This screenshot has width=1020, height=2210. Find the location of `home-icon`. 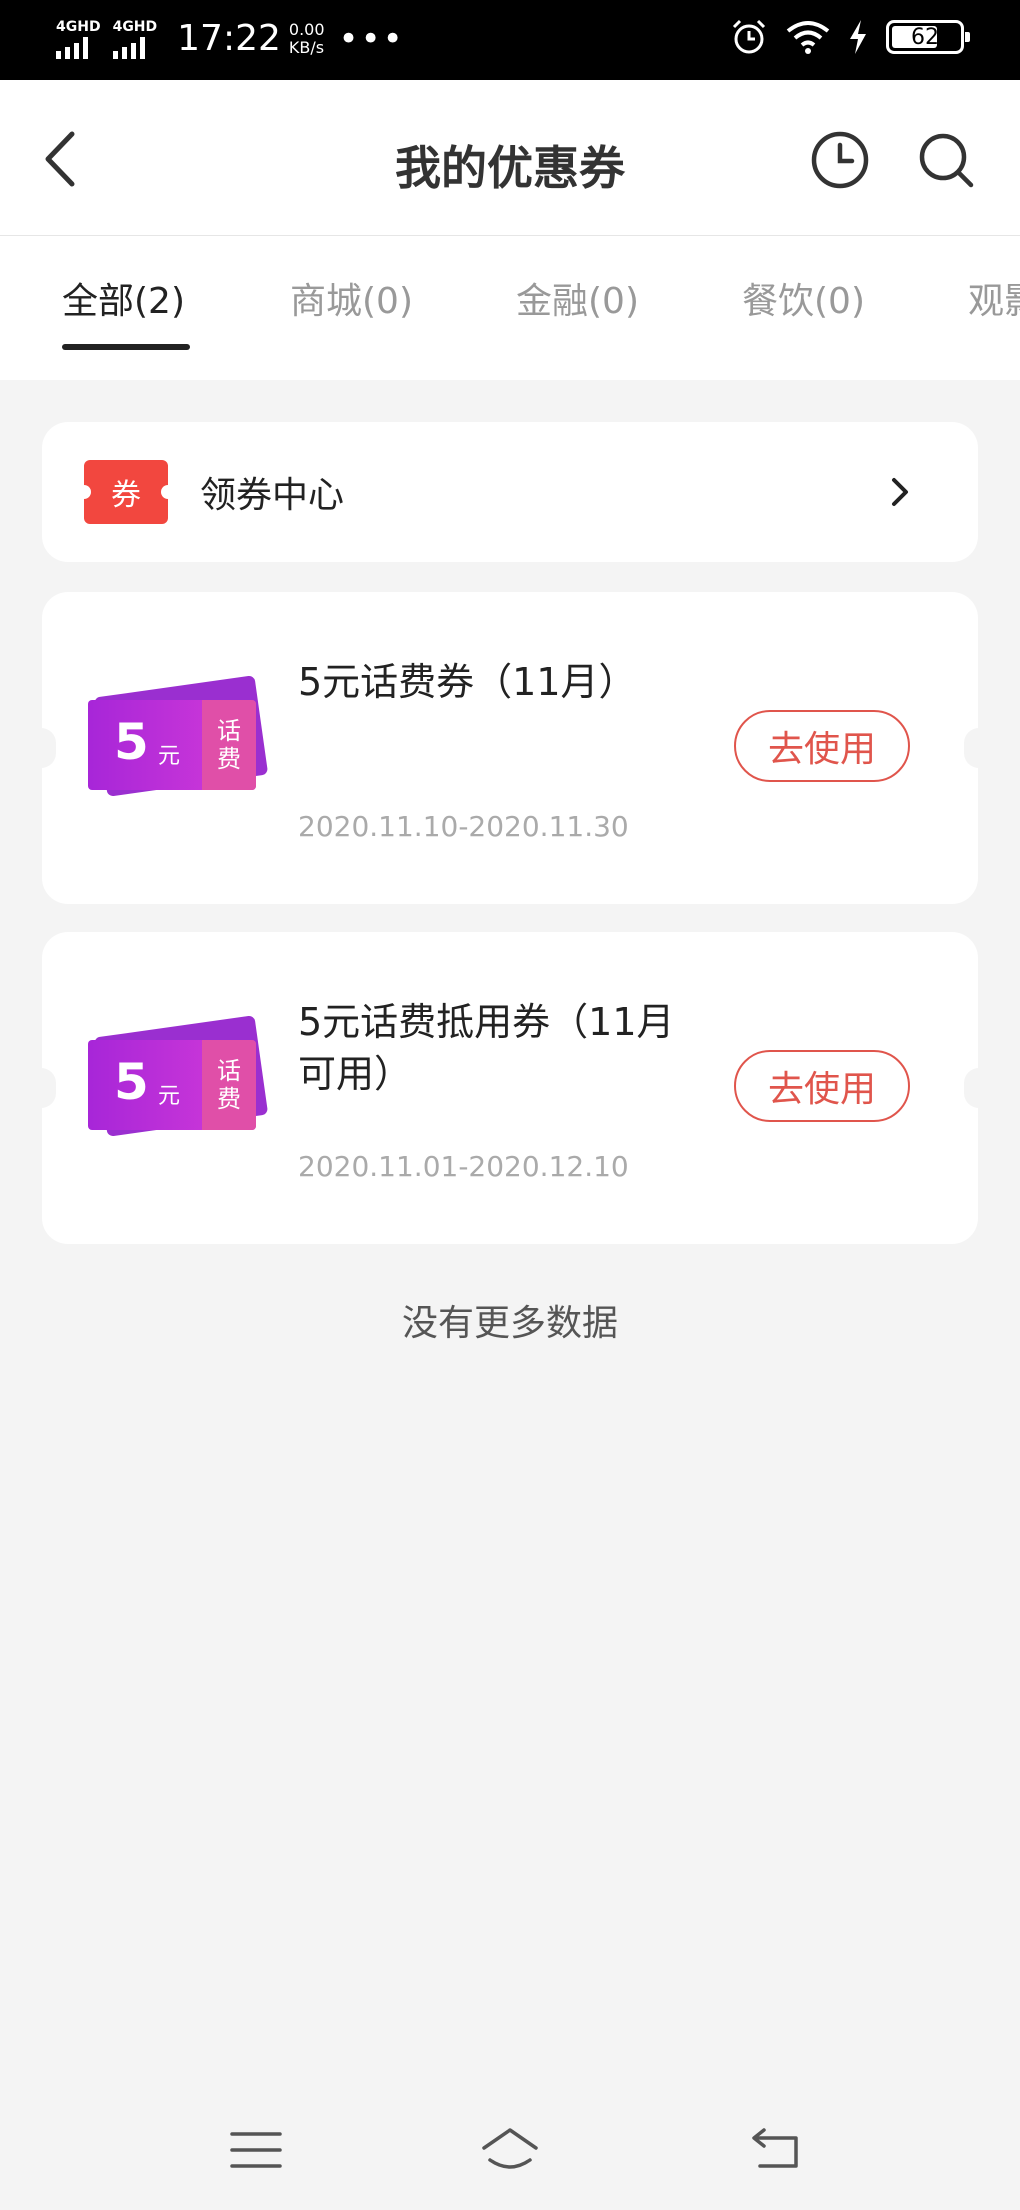

home-icon is located at coordinates (510, 2150).